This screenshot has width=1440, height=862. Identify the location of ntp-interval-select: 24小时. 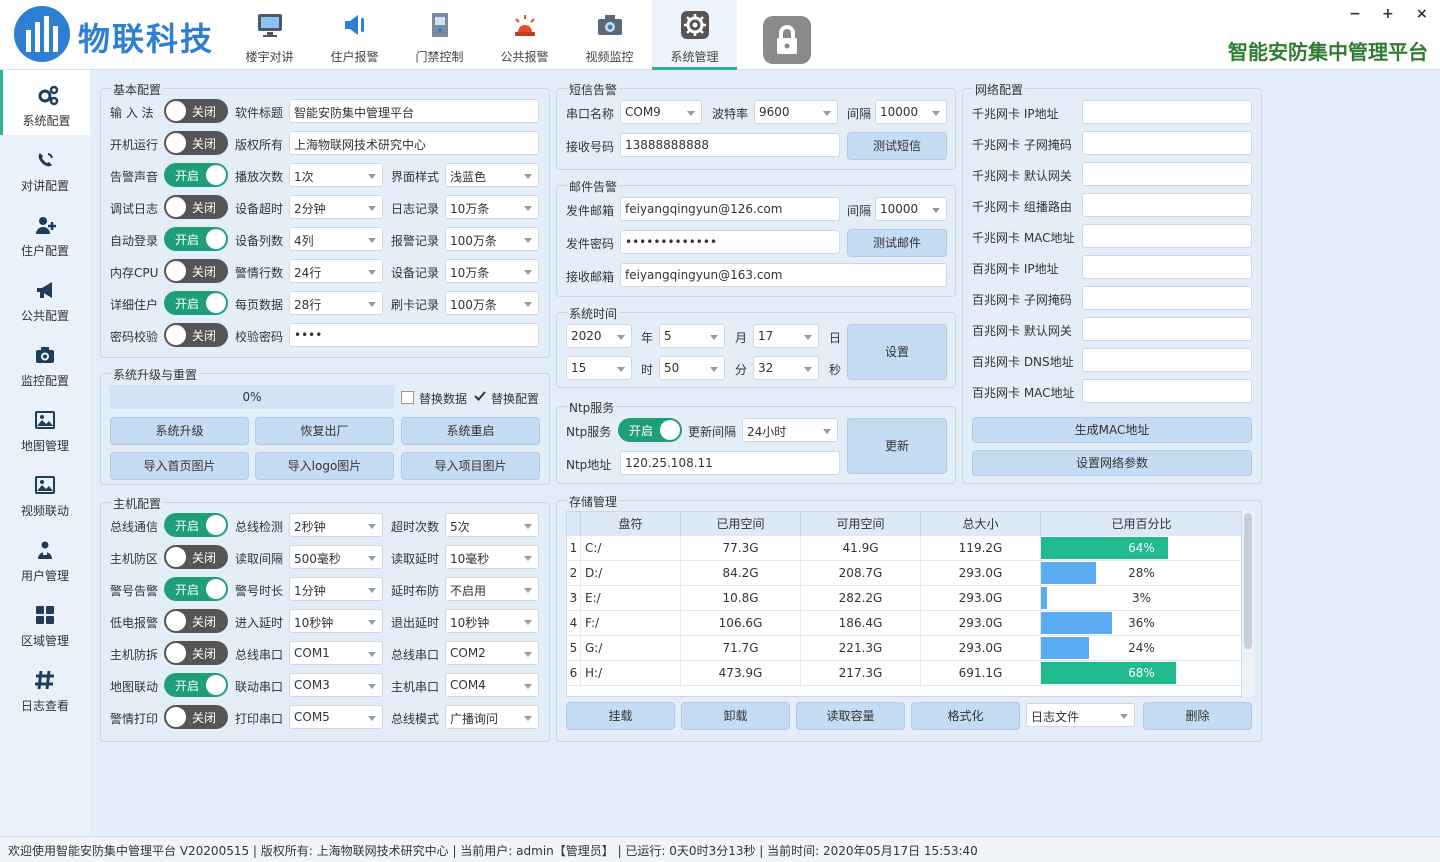
(790, 430).